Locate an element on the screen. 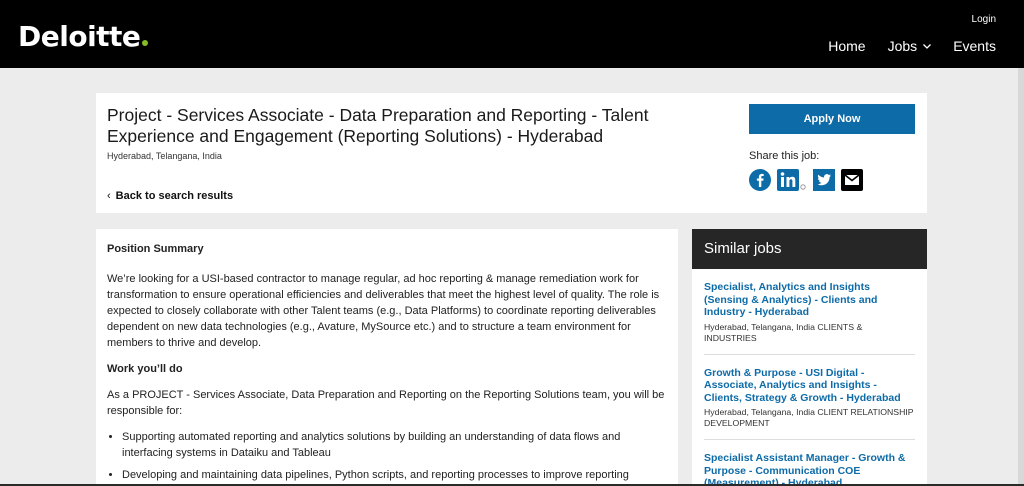 The width and height of the screenshot is (1024, 486). job-location: Hyderabad, Telangana, India is located at coordinates (164, 156).